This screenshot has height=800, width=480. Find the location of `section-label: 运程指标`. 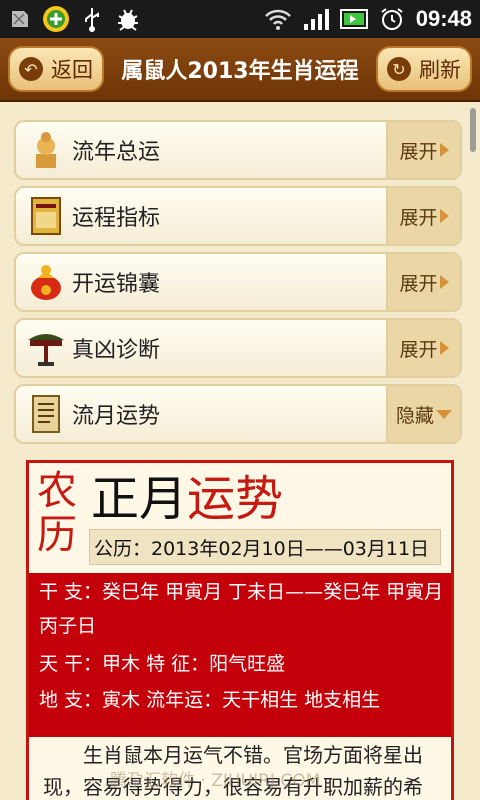

section-label: 运程指标 is located at coordinates (116, 218).